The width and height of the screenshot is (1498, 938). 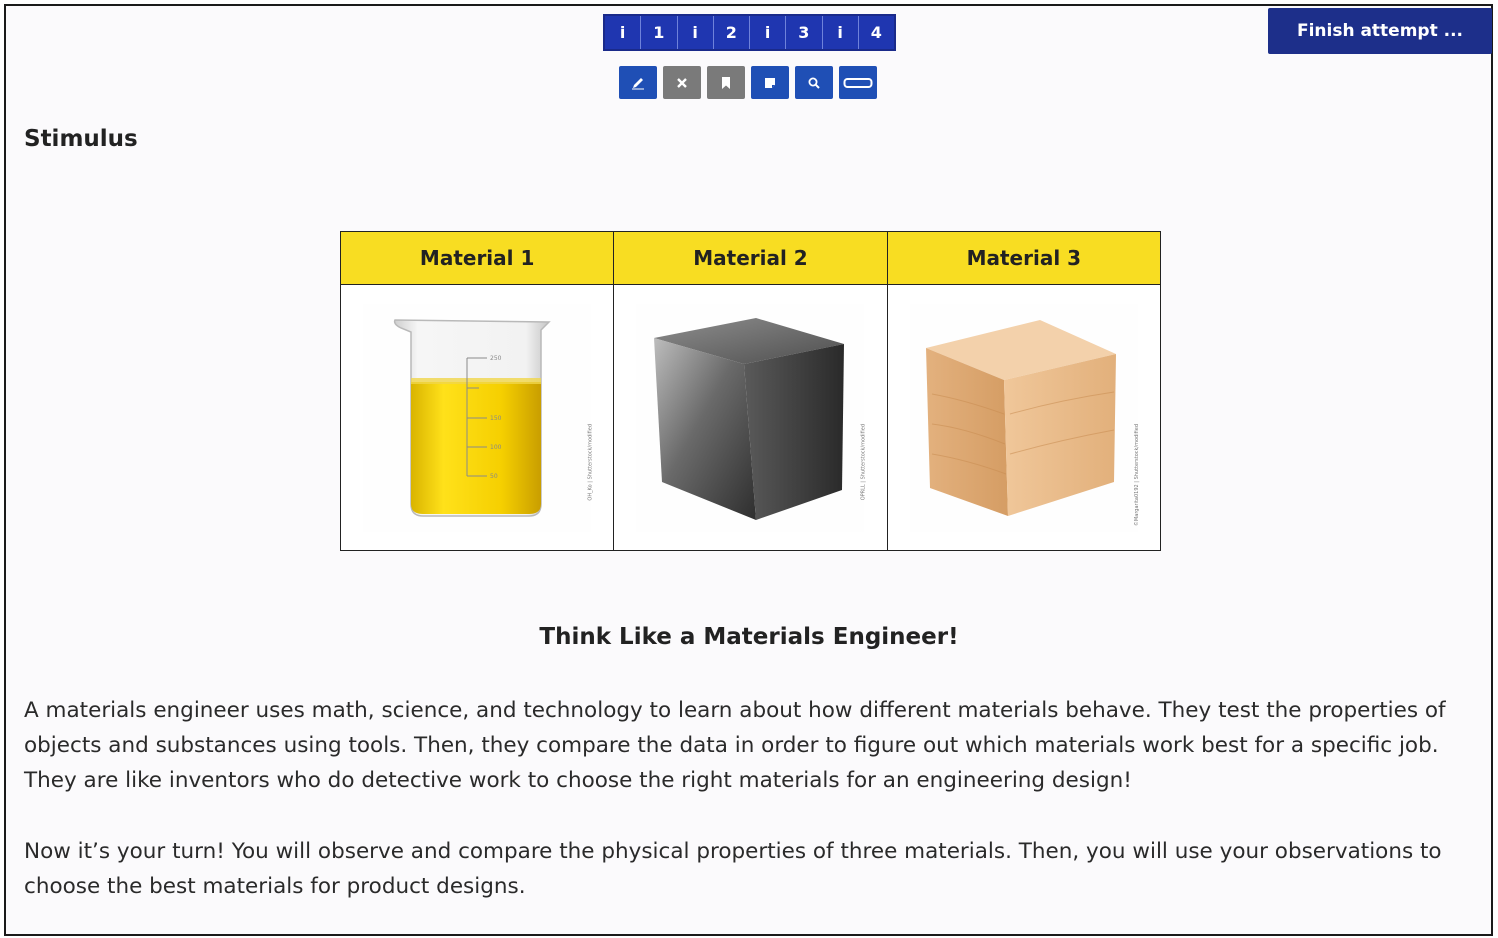 What do you see at coordinates (494, 476) in the screenshot?
I see `svg-text: 50` at bounding box center [494, 476].